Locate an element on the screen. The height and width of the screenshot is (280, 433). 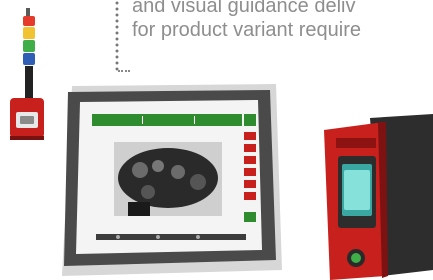
stack-light-scanner-image is located at coordinates (30, 80).